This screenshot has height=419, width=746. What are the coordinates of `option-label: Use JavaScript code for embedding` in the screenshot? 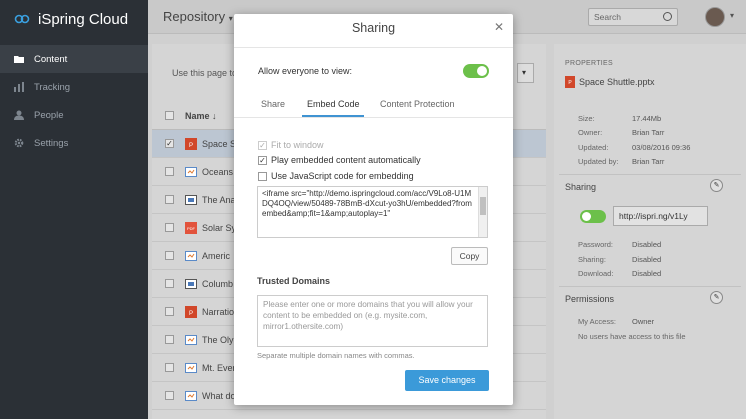 It's located at (342, 176).